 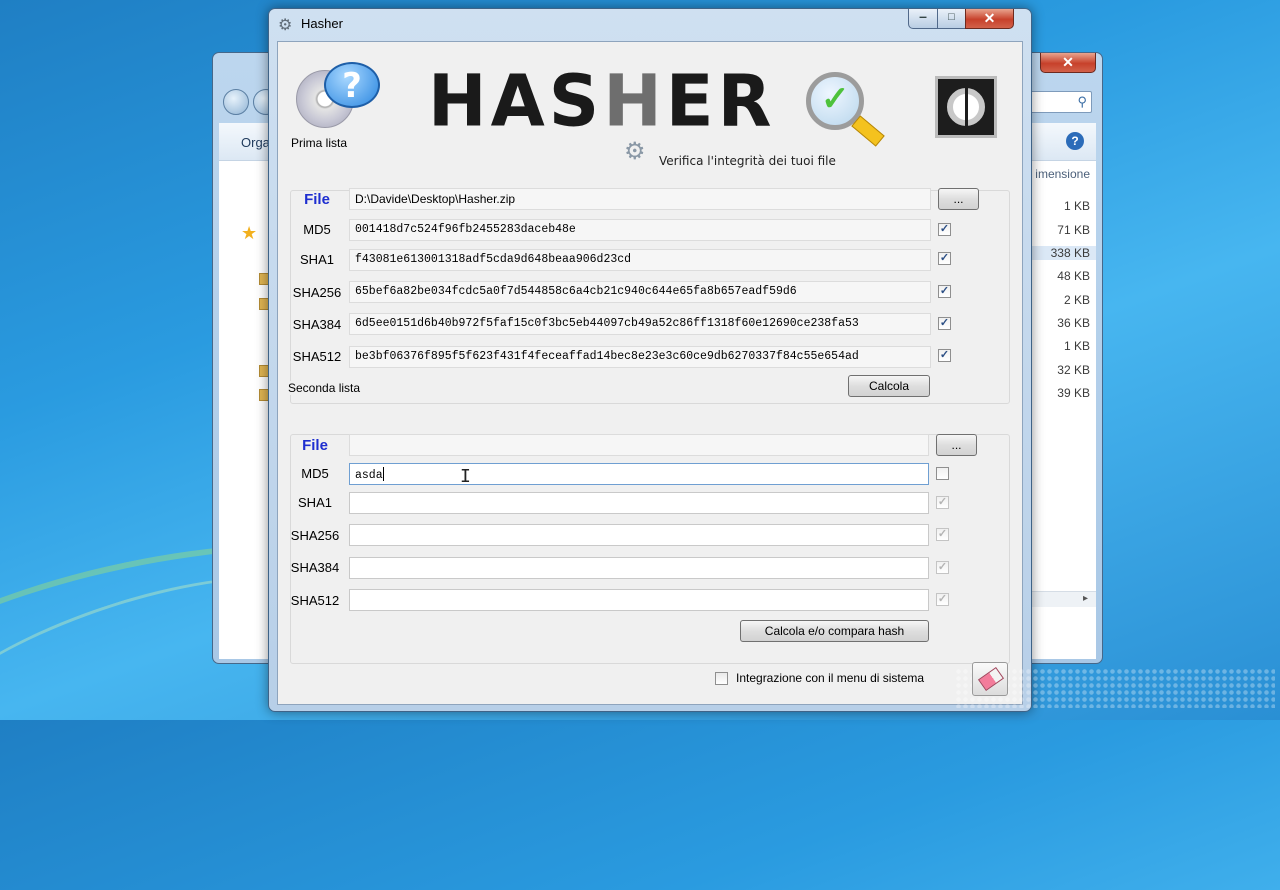 I want to click on first-md5-field: 001418d7c524f96fb2455283daceb48e, so click(x=640, y=230).